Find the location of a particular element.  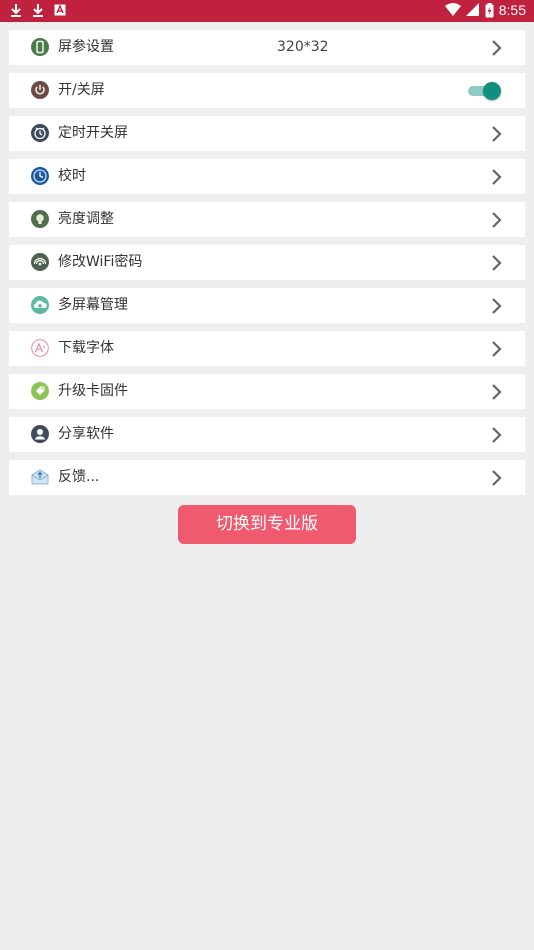

app-notification-icon is located at coordinates (60, 10).